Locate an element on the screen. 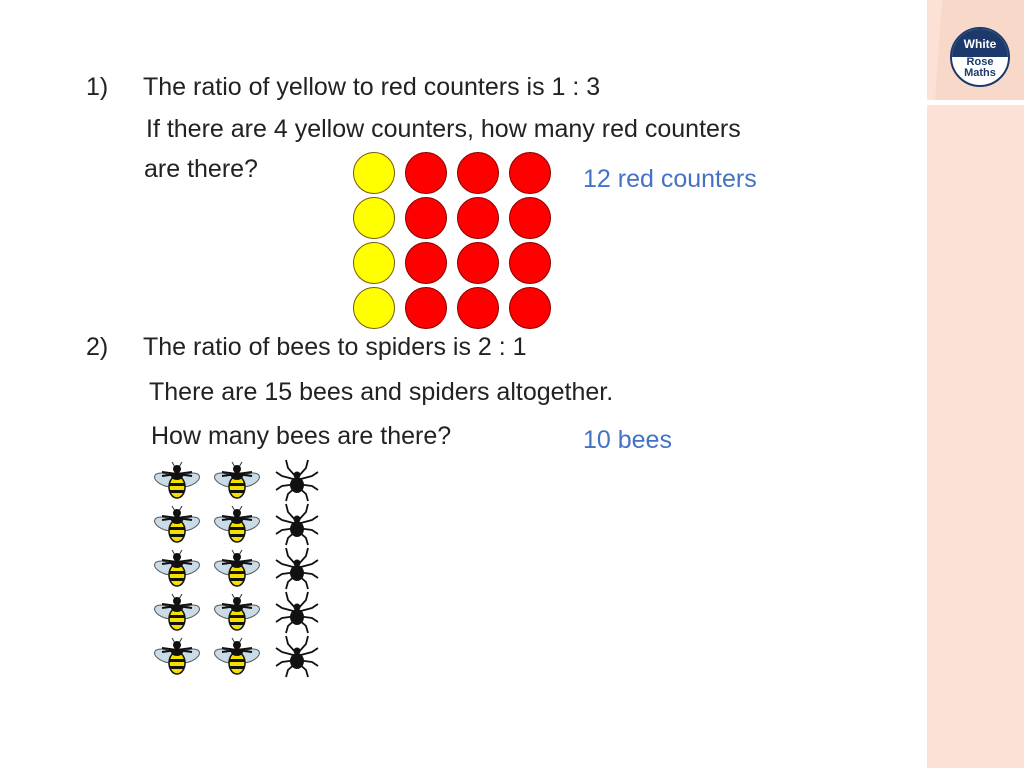 The height and width of the screenshot is (768, 1024). logo-text-maths: Maths is located at coordinates (980, 73).